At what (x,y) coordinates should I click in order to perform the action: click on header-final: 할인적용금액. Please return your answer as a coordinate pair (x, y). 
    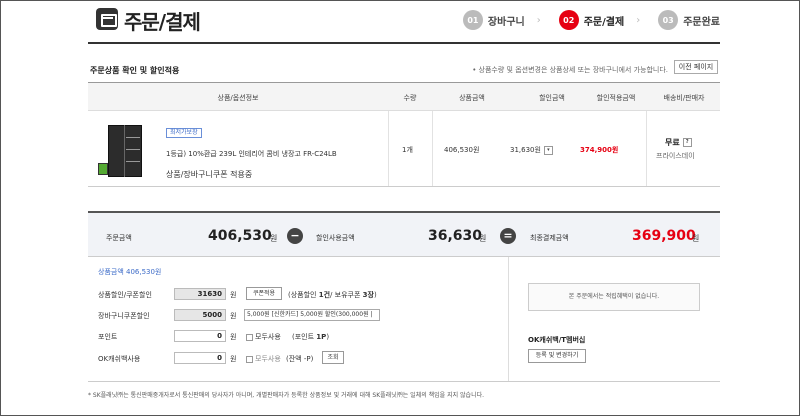
    Looking at the image, I should click on (616, 98).